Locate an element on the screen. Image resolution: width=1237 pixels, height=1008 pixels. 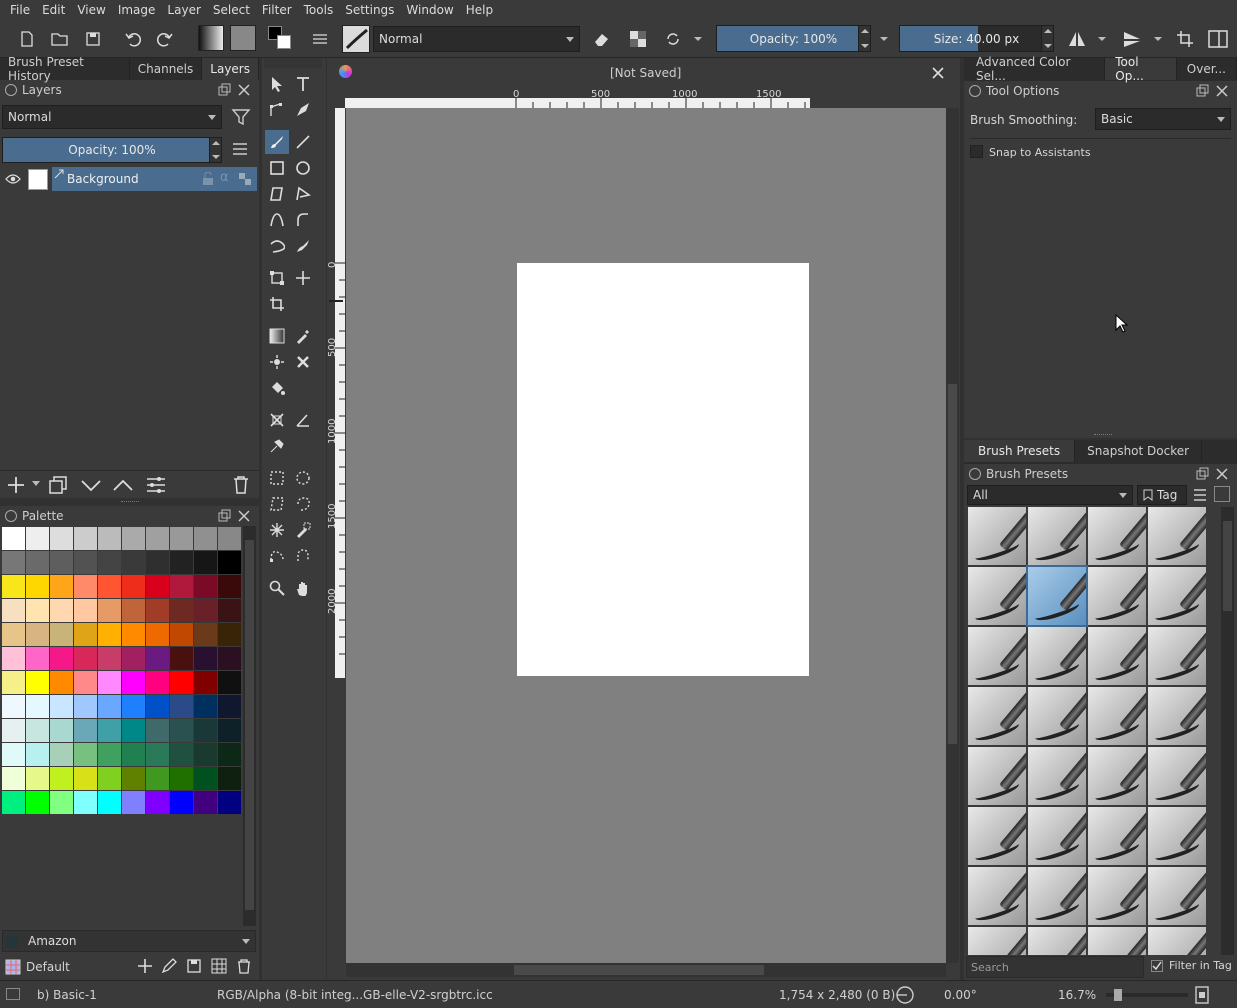
brush-preset-selector is located at coordinates (356, 39).